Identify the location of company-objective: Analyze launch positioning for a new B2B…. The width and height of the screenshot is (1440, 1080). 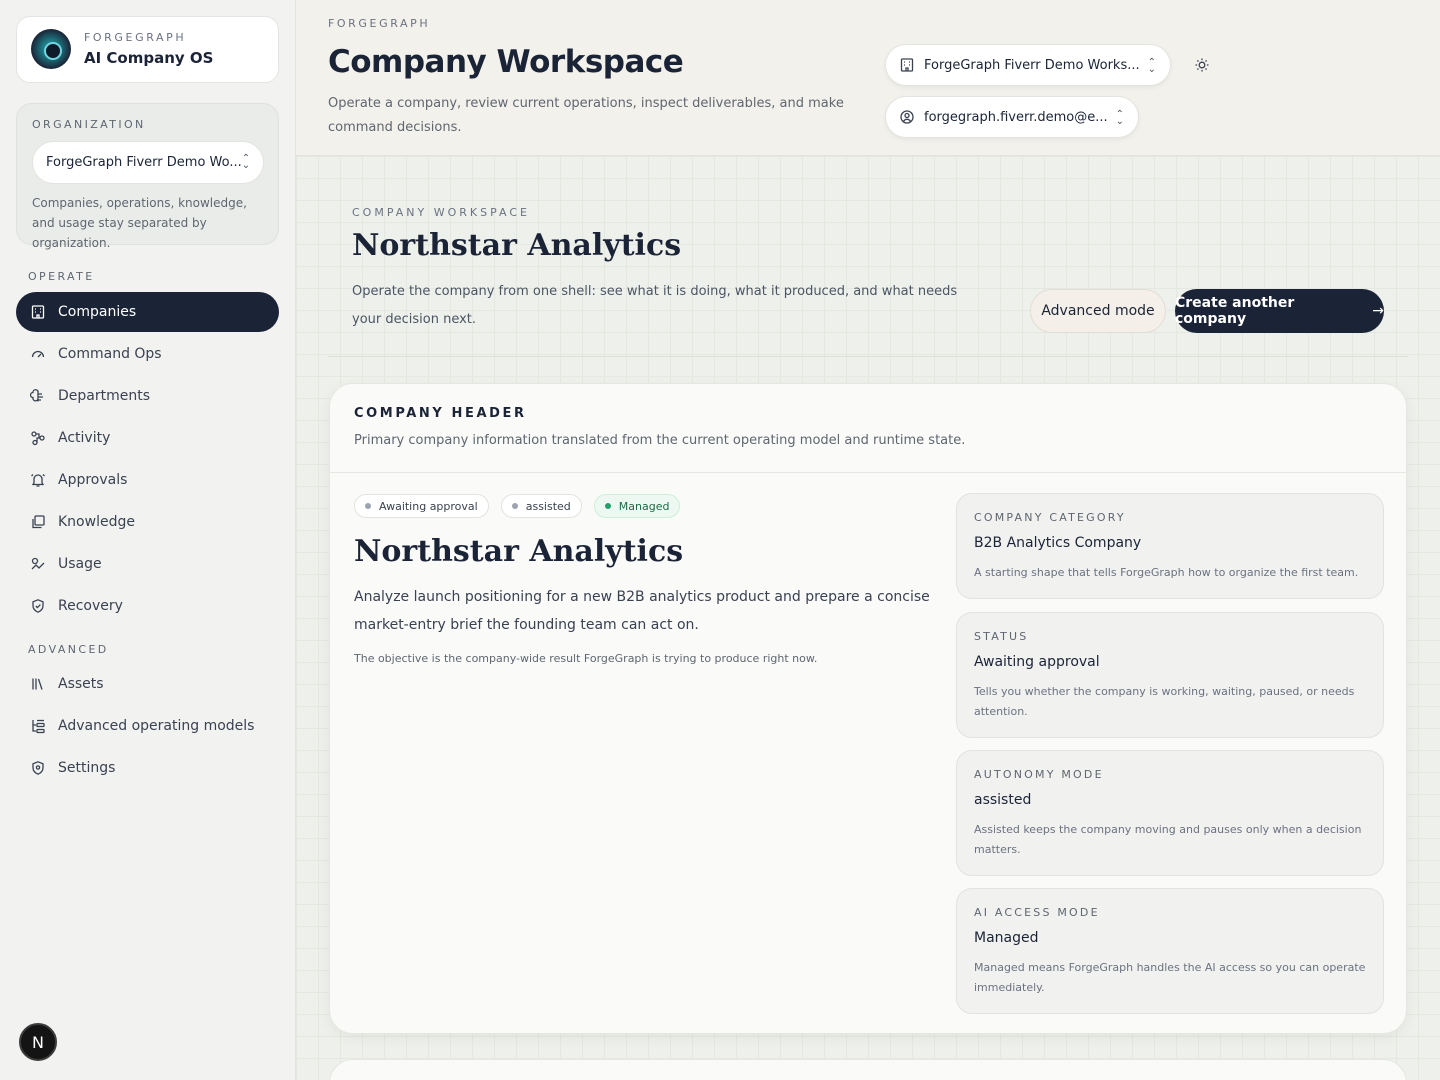
(642, 611).